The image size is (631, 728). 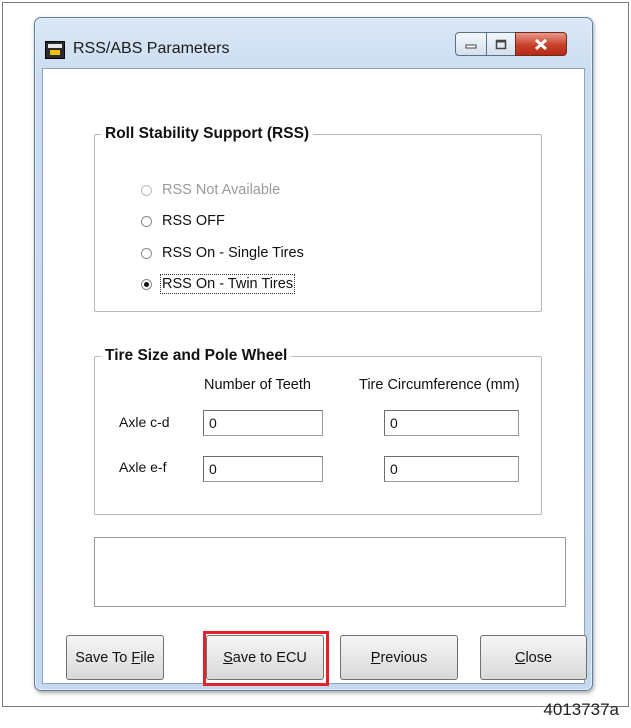 What do you see at coordinates (451, 423) in the screenshot?
I see `axle-cd-circumference-input` at bounding box center [451, 423].